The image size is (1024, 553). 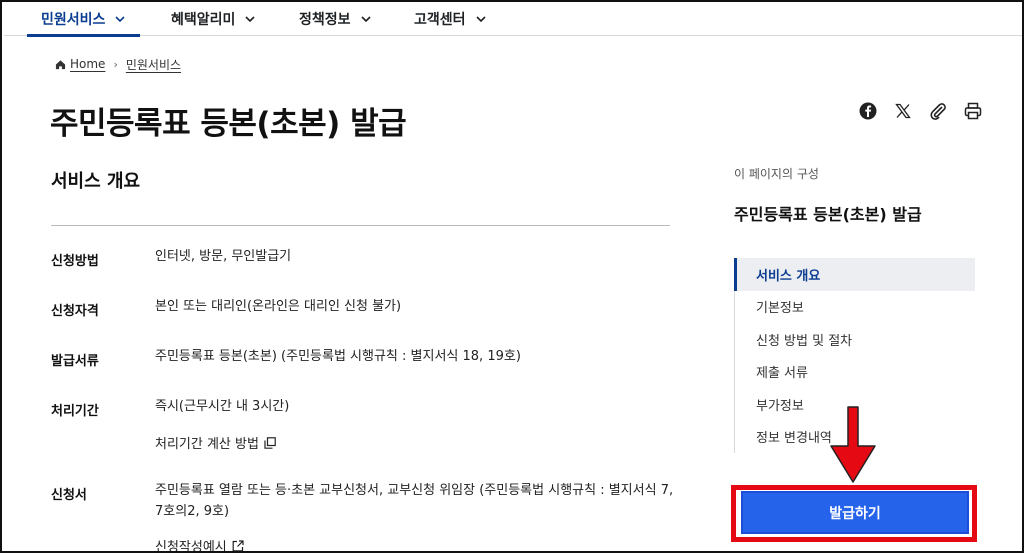 What do you see at coordinates (776, 174) in the screenshot?
I see `toc-caption: 이 페이지의 구성` at bounding box center [776, 174].